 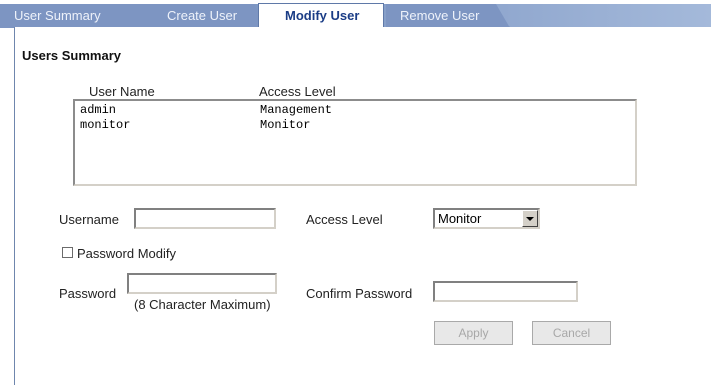 I want to click on list-item-access-level: Monitor, so click(x=285, y=125).